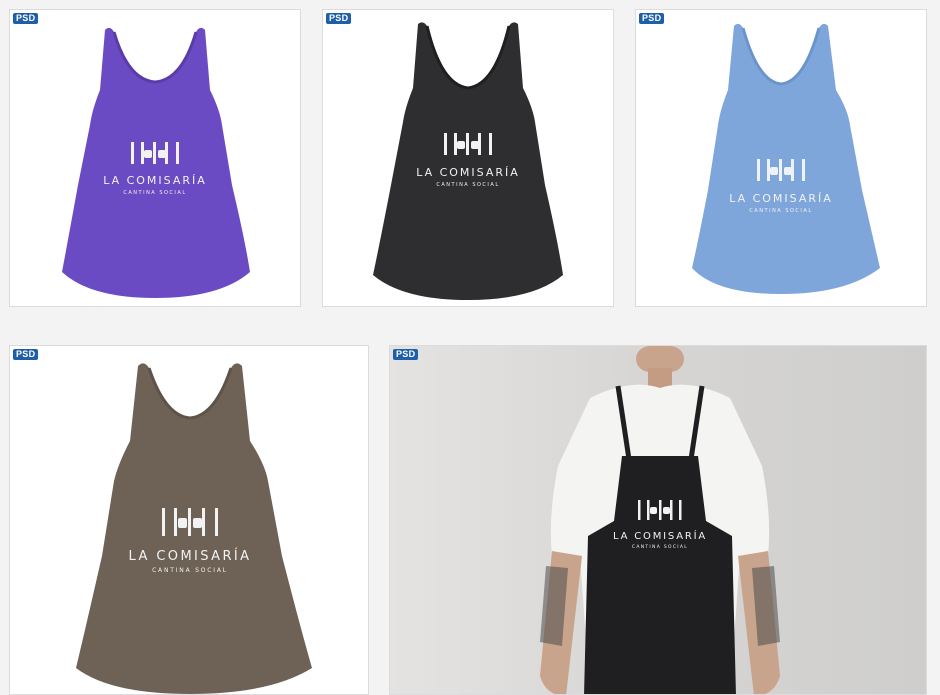 The height and width of the screenshot is (695, 940). I want to click on mockup-card-blue-tank: PSD LA COMISARÍA CANTINA SOCIAL, so click(781, 158).